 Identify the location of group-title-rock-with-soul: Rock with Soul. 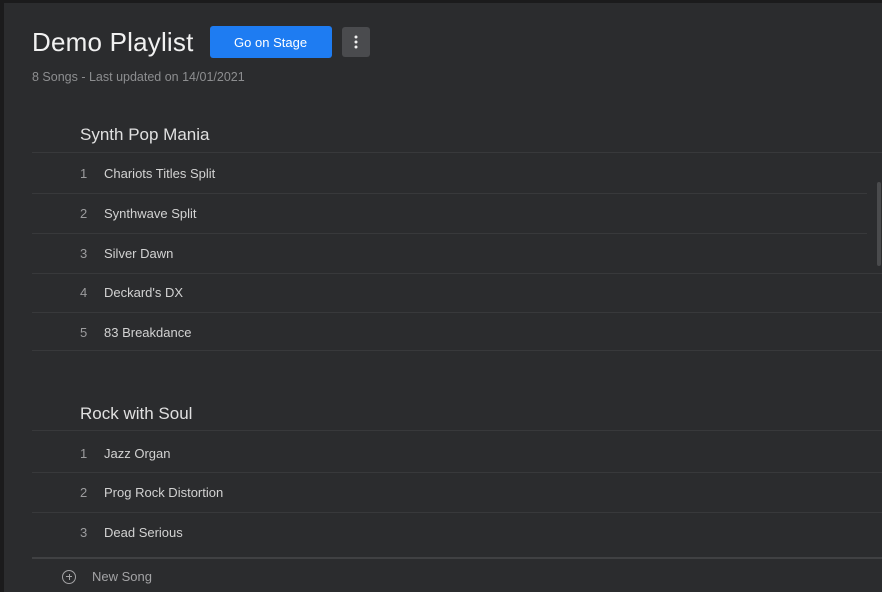
(136, 413).